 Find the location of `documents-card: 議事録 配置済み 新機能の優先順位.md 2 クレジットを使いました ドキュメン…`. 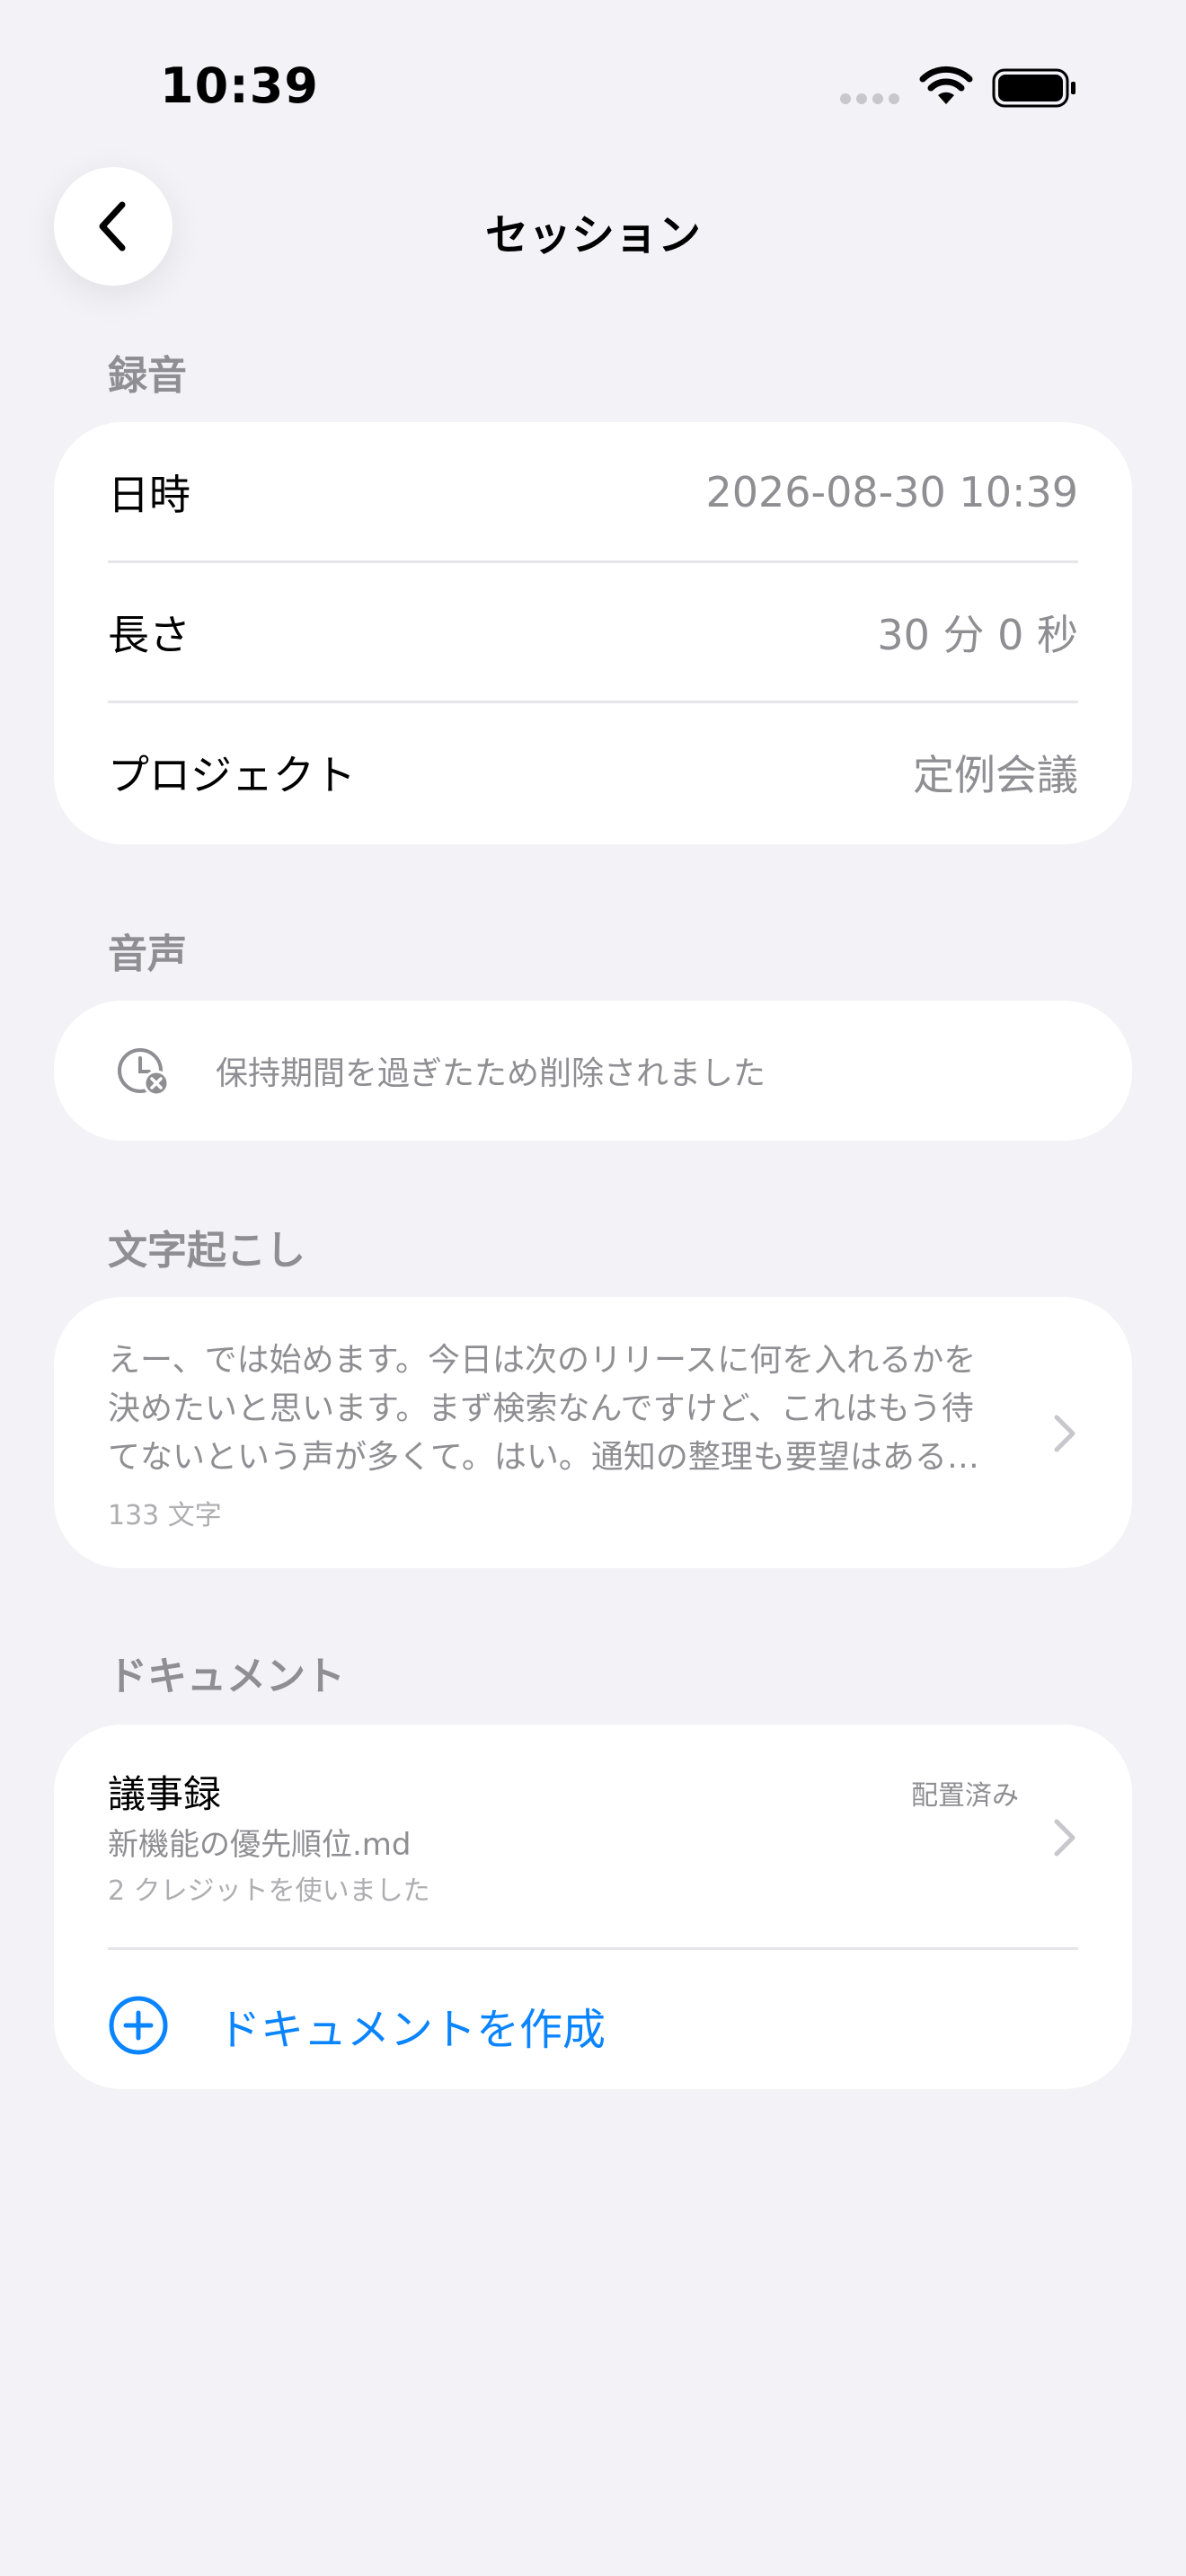

documents-card: 議事録 配置済み 新機能の優先順位.md 2 クレジットを使いました ドキュメン… is located at coordinates (593, 1907).